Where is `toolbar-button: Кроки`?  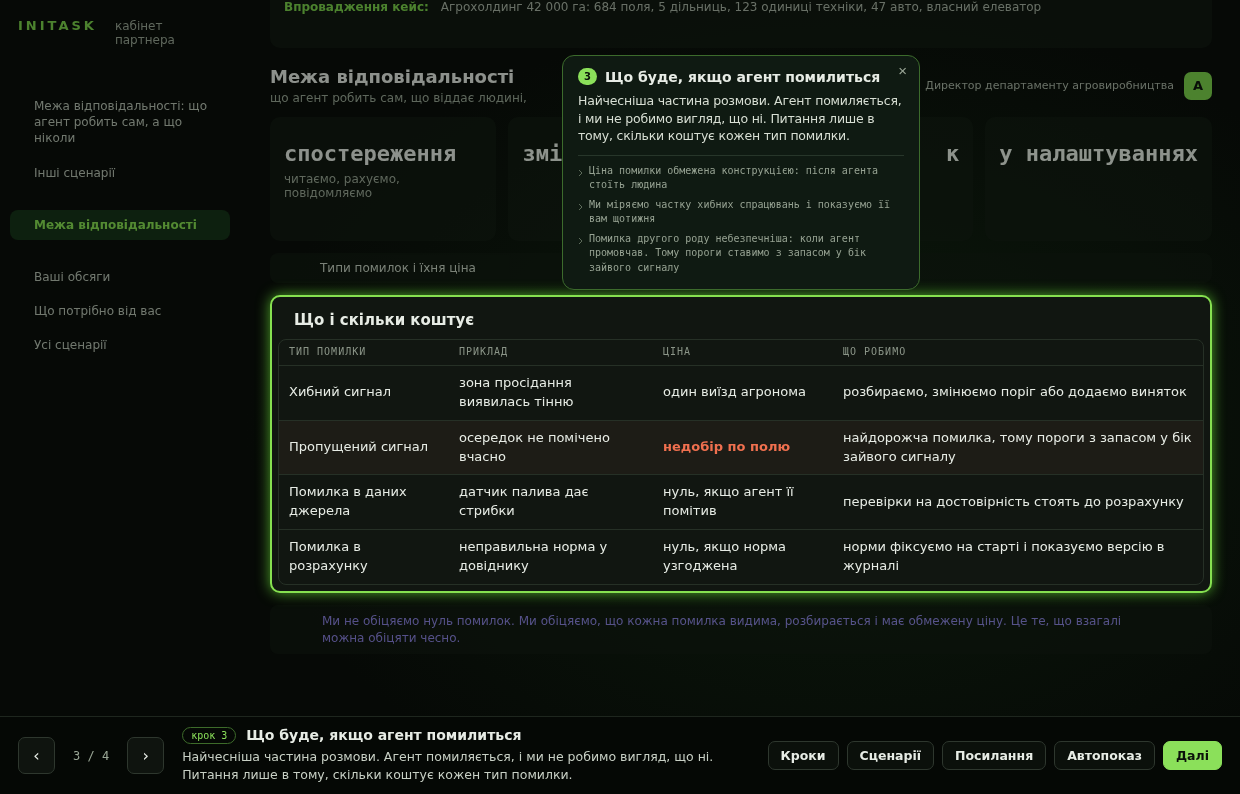 toolbar-button: Кроки is located at coordinates (803, 755).